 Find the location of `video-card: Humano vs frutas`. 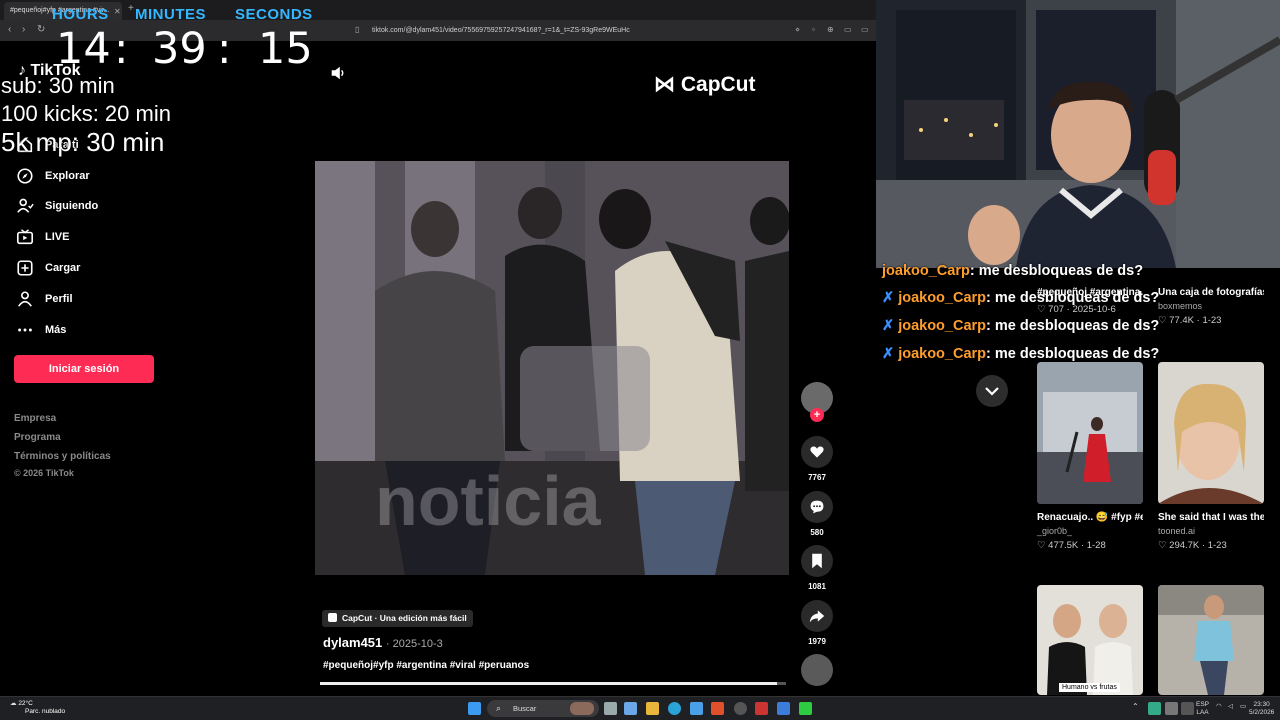

video-card: Humano vs frutas is located at coordinates (1090, 640).